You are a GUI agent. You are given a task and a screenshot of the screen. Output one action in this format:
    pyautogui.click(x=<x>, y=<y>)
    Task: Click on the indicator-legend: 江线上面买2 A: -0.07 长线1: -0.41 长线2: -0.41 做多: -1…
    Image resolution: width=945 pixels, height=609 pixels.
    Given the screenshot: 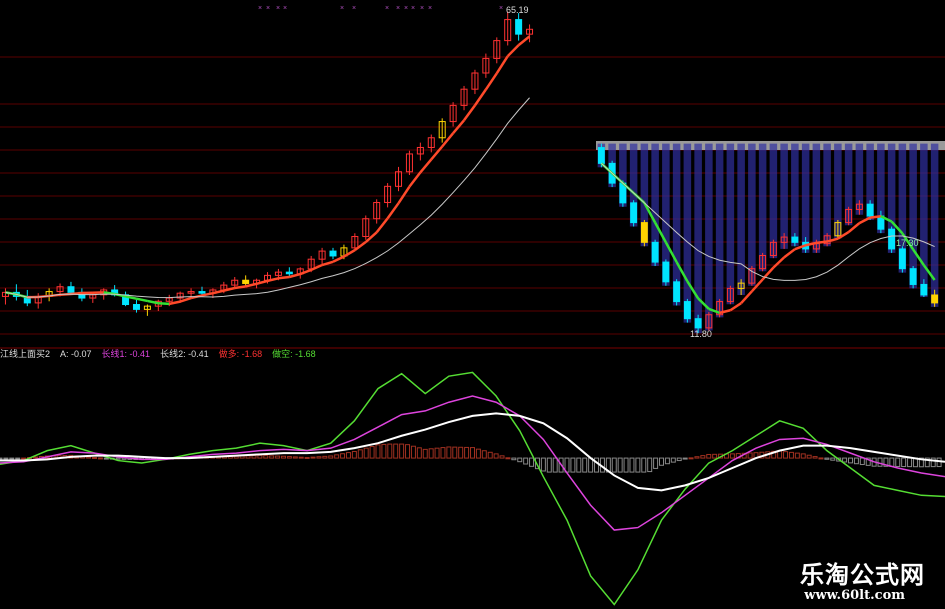 What is the action you would take?
    pyautogui.click(x=163, y=355)
    